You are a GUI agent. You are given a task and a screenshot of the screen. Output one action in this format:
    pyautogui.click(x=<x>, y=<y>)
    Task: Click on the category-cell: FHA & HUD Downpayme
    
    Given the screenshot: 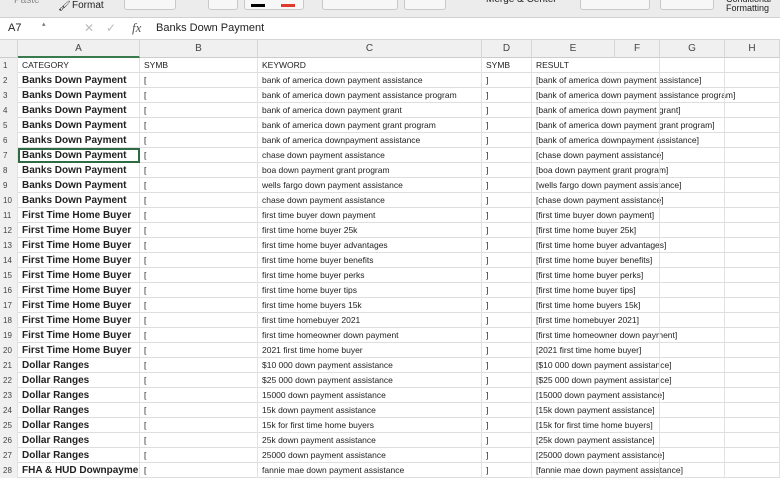 What is the action you would take?
    pyautogui.click(x=79, y=470)
    